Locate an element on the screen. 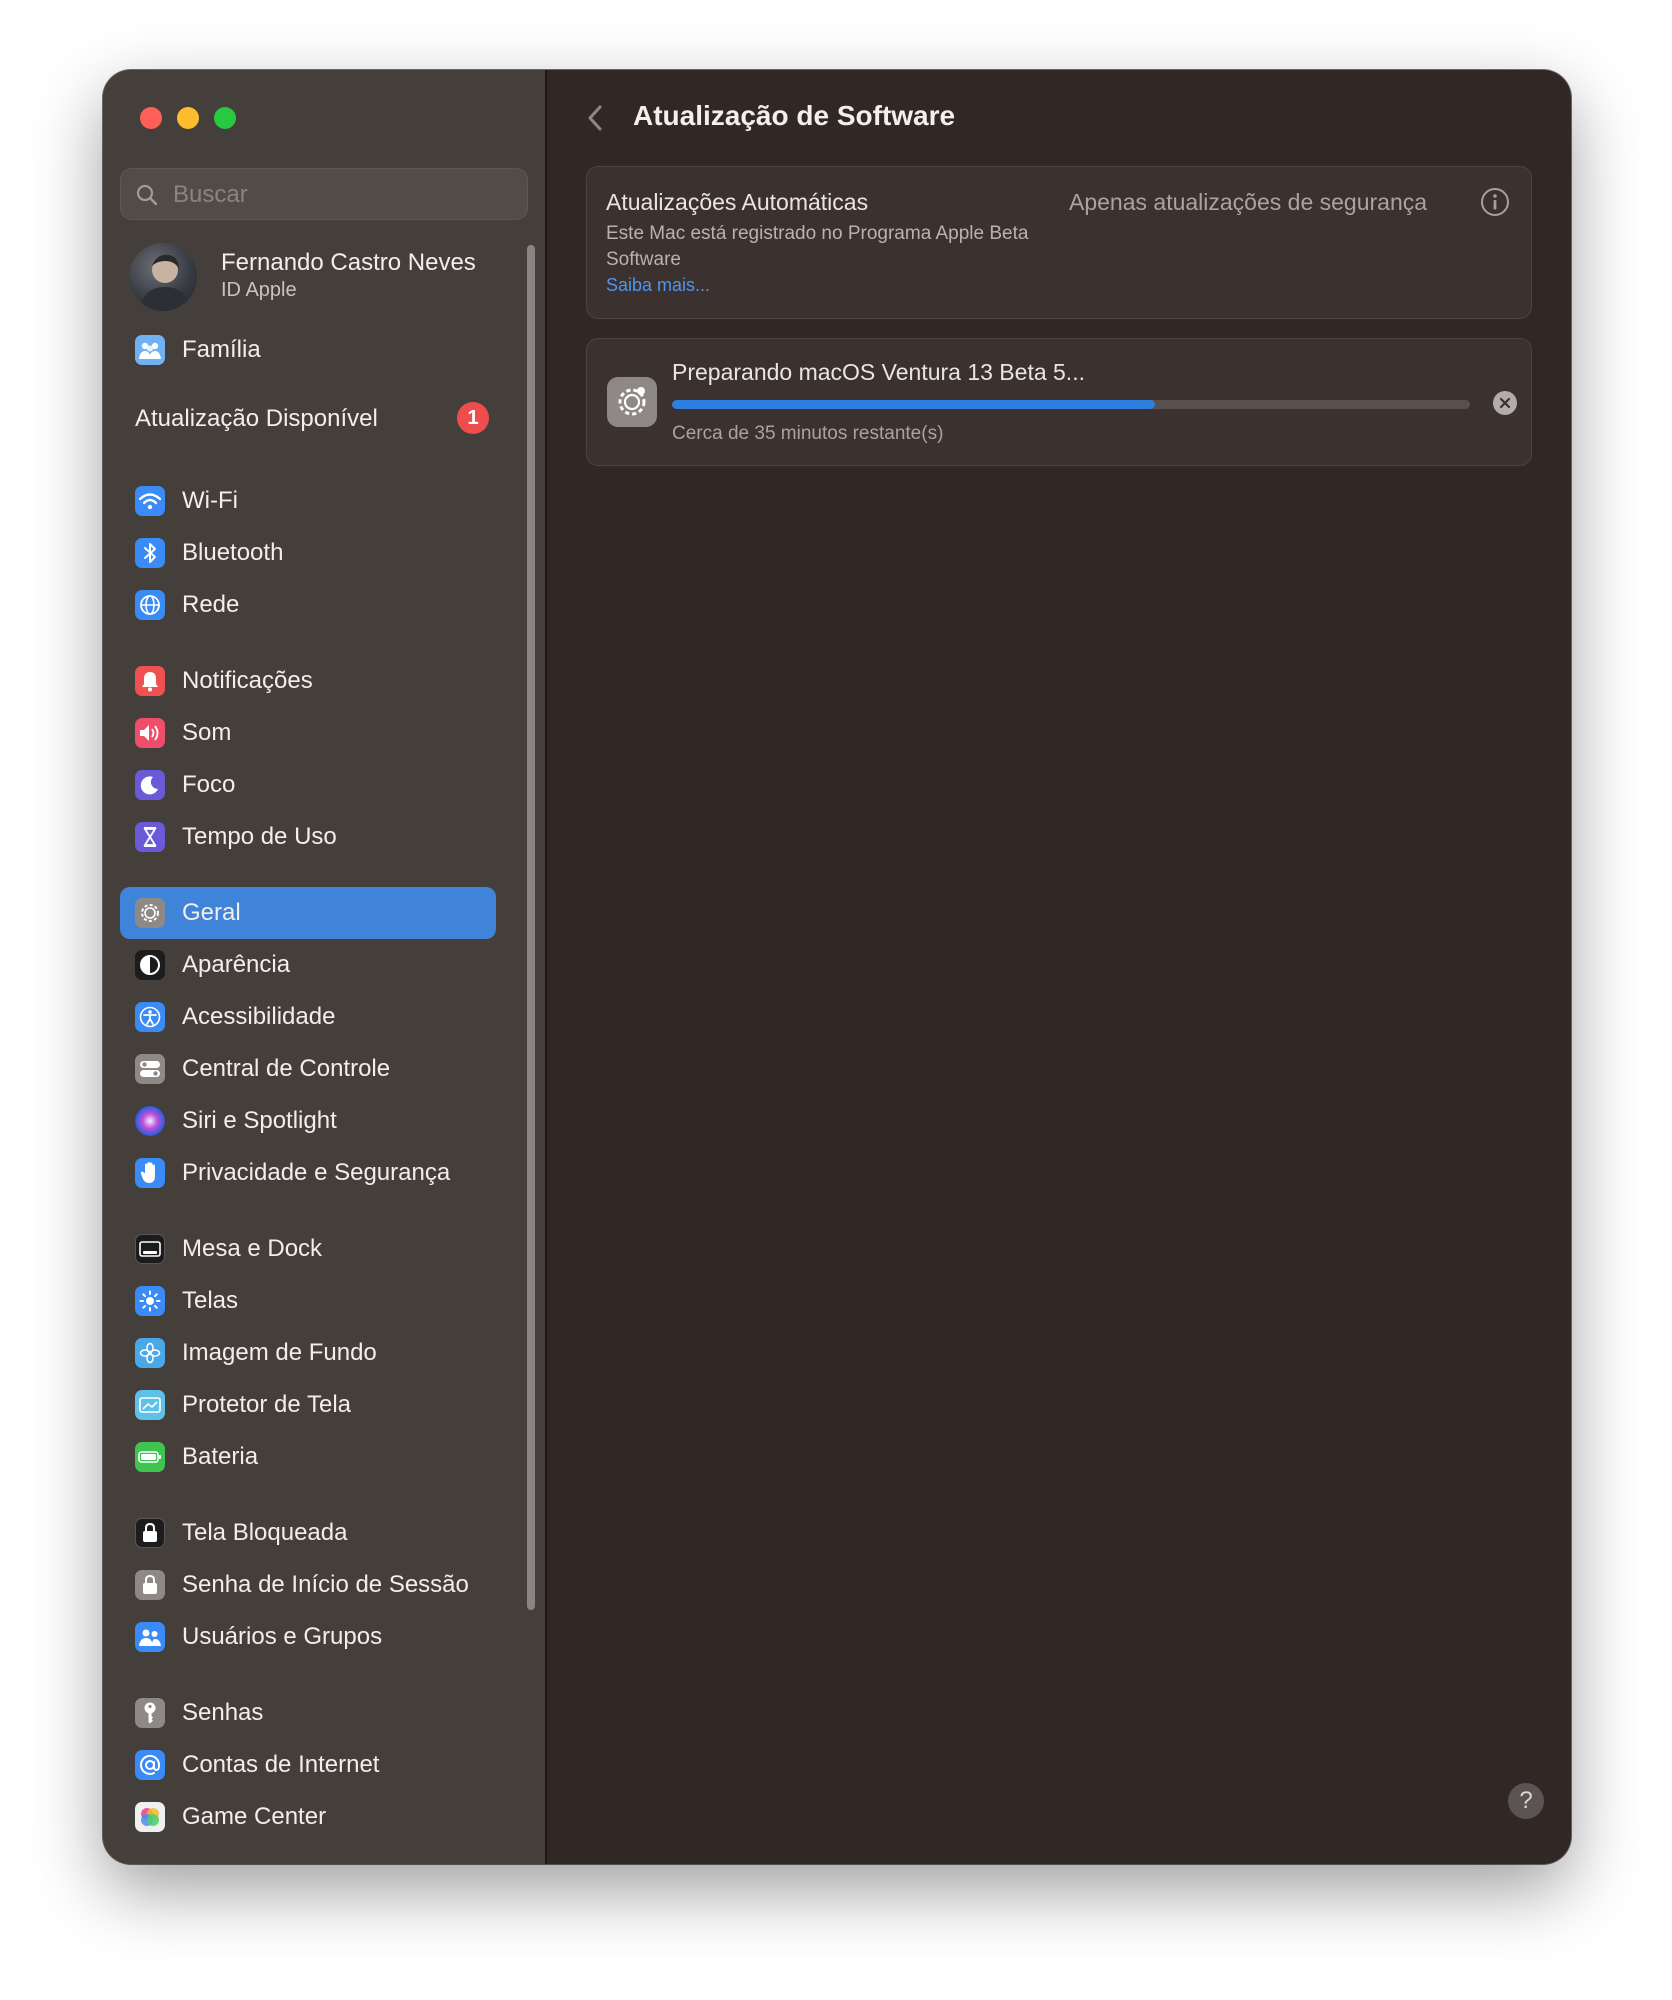 This screenshot has width=1672, height=2000. sidebar-item-label: Protetor de Tela is located at coordinates (266, 1404).